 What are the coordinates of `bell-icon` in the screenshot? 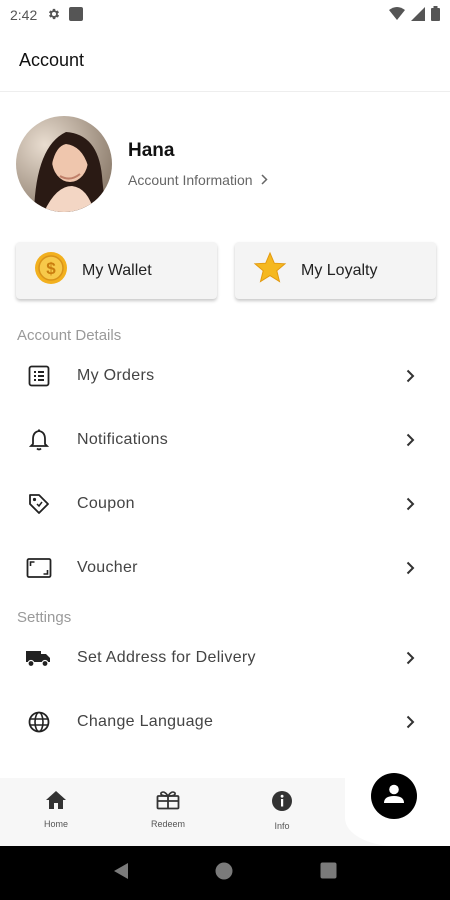 It's located at (39, 440).